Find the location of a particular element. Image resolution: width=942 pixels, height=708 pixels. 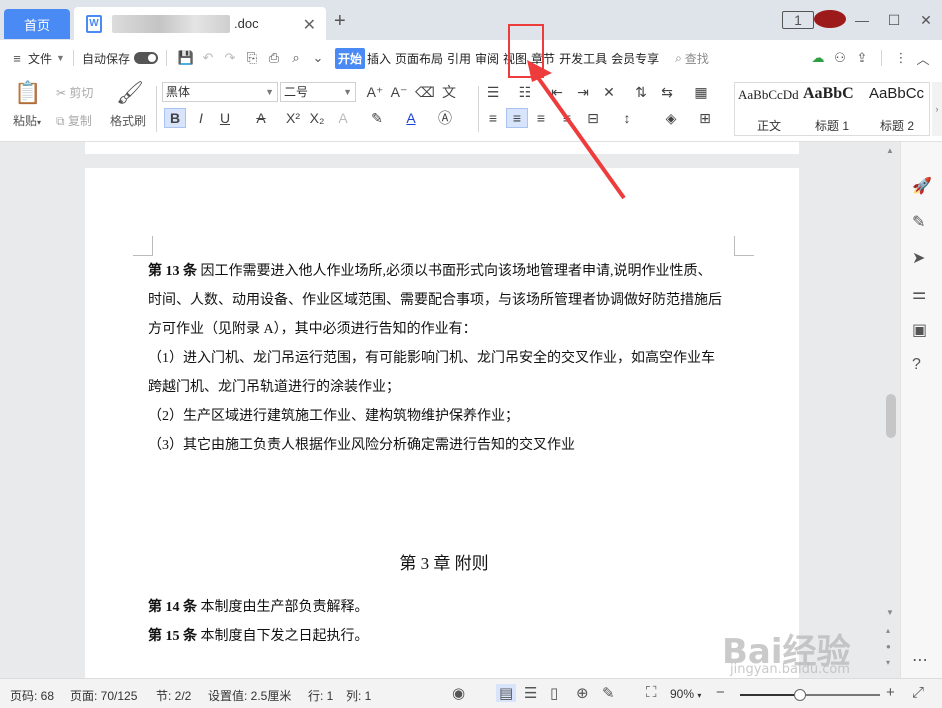

annotation-arrow is located at coordinates (576, 130).